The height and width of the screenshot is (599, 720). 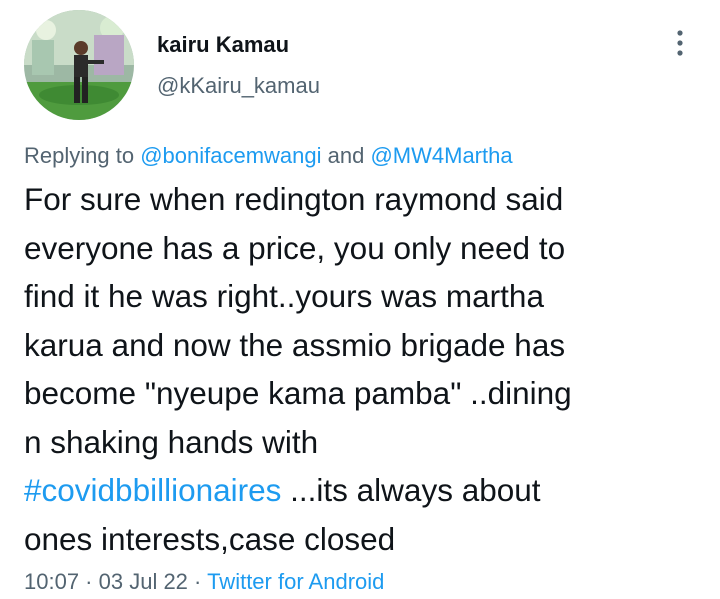 I want to click on tweet-line: become "nyeupe kama pamba" ..dining, so click(x=298, y=393).